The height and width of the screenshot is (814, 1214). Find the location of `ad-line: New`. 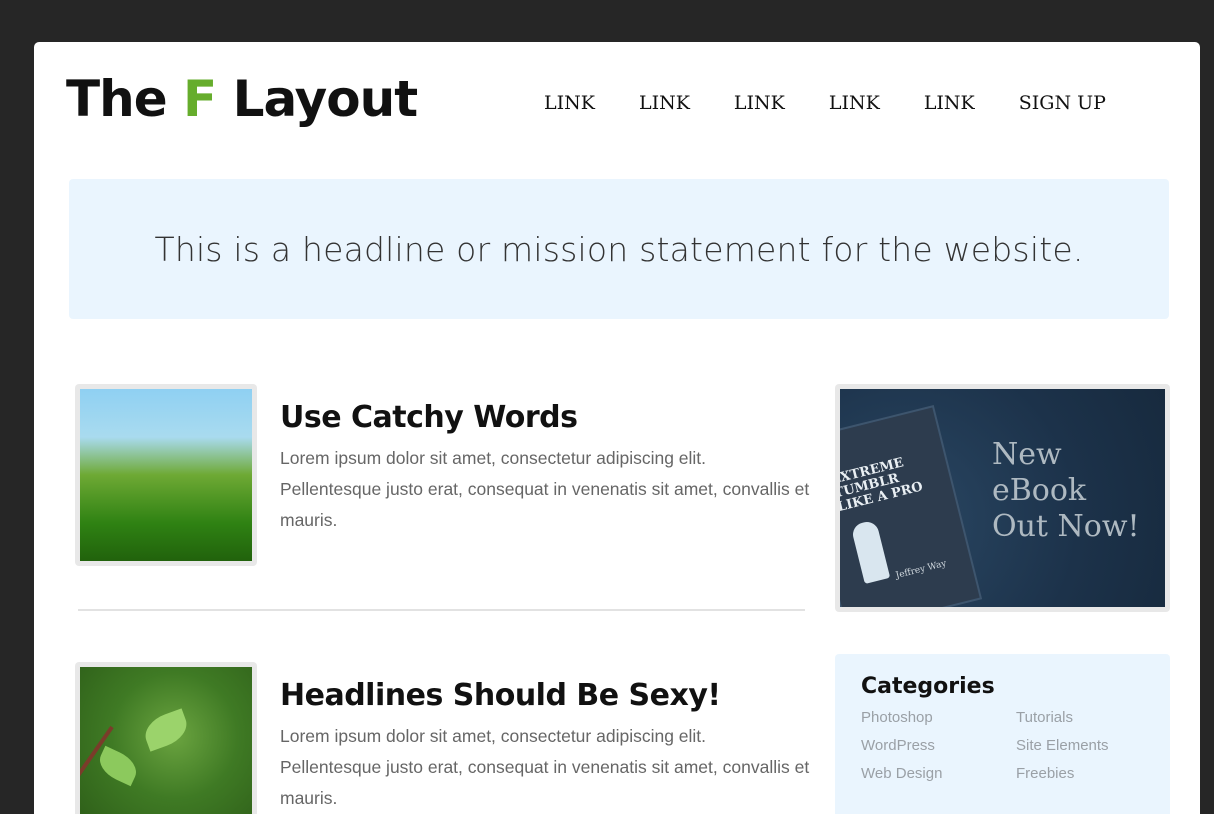

ad-line: New is located at coordinates (1027, 454).